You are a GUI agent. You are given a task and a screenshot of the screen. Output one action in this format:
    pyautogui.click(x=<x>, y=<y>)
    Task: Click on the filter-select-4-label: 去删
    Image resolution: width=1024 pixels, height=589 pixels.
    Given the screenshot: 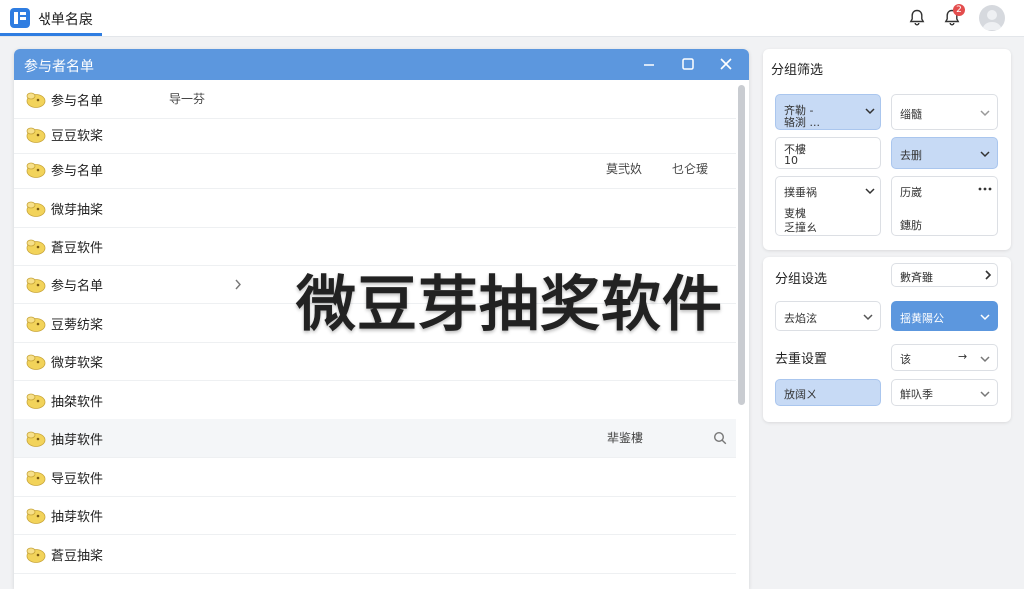 What is the action you would take?
    pyautogui.click(x=911, y=155)
    